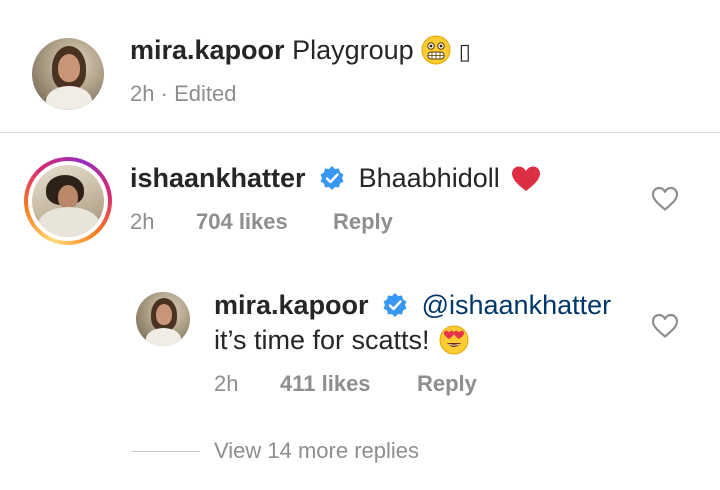 The image size is (720, 490). I want to click on reply-likes-wrap: 411 likes, so click(325, 384).